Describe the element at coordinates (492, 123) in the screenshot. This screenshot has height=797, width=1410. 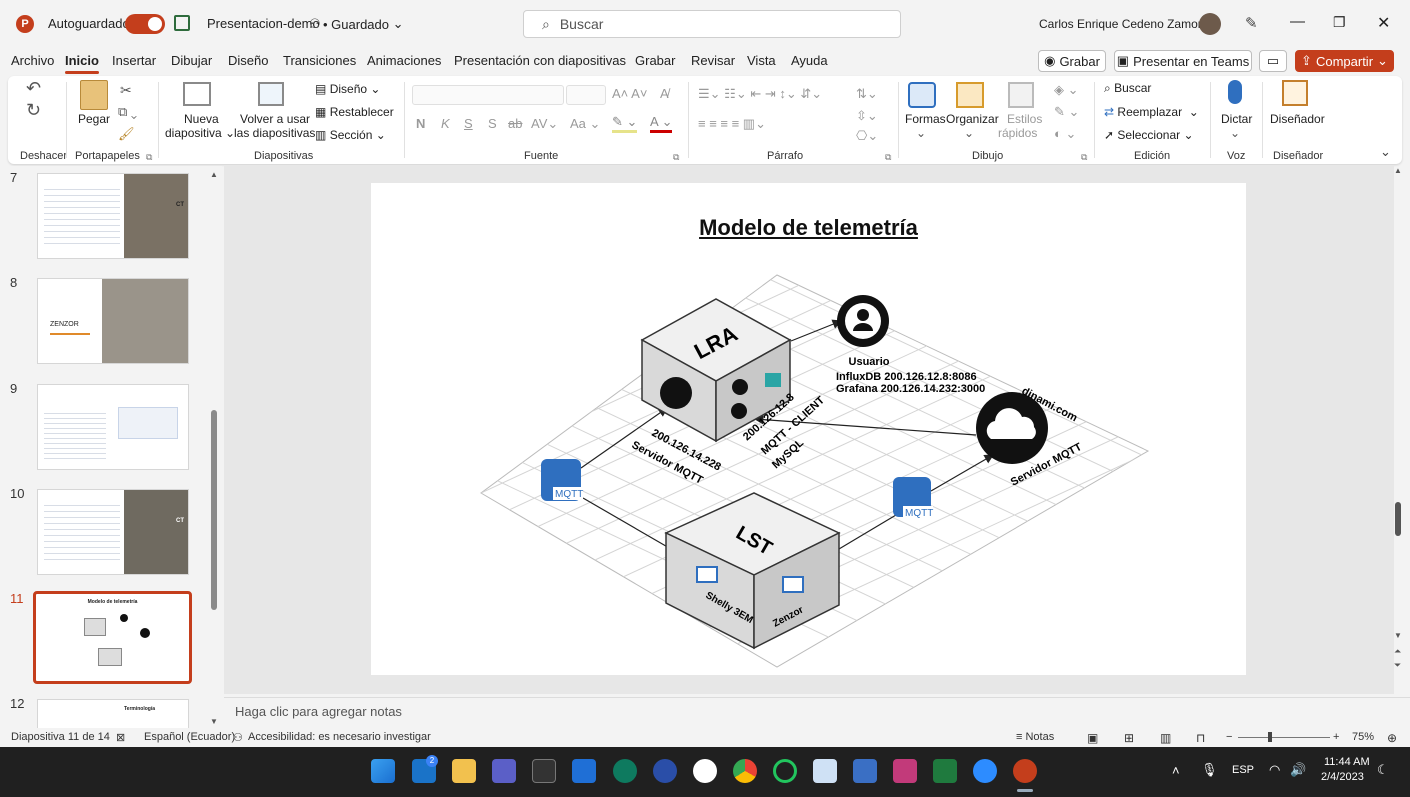
I see `shadow-button: S` at that location.